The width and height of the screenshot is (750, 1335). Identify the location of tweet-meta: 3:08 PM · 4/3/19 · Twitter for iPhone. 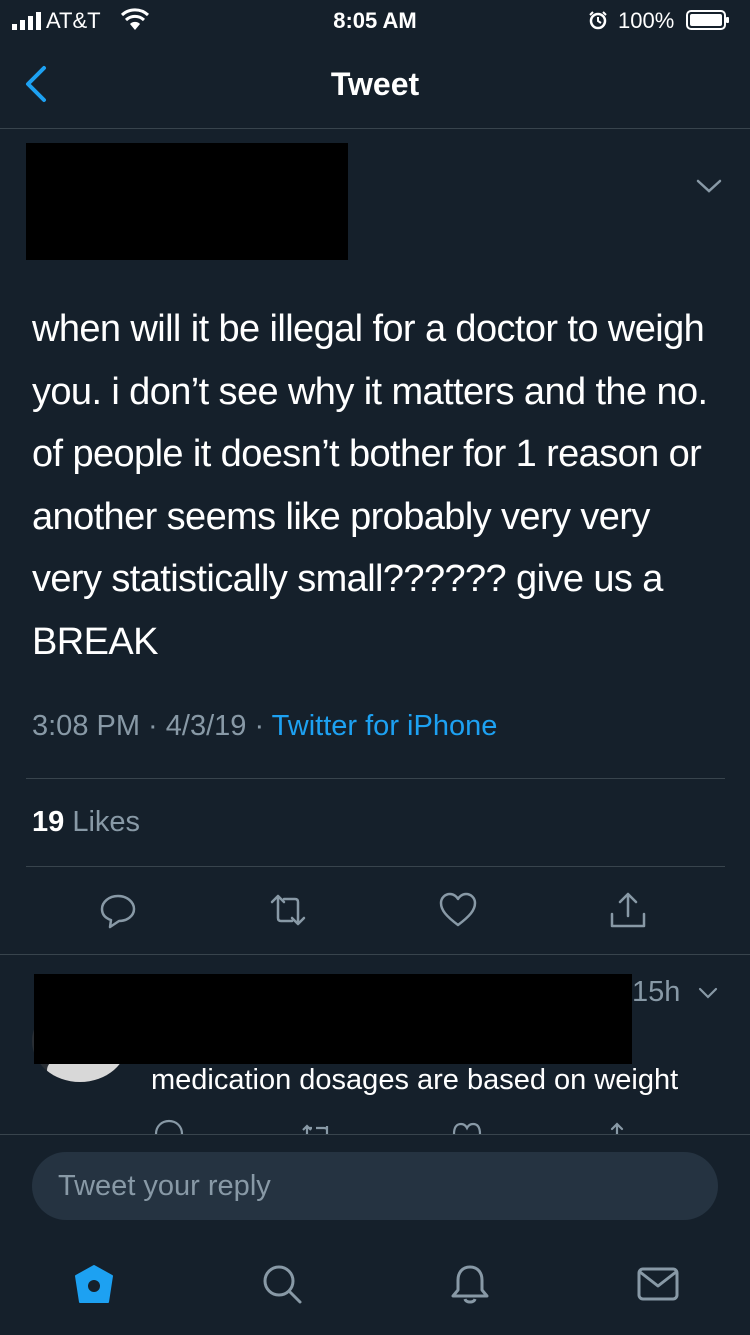
(264, 726).